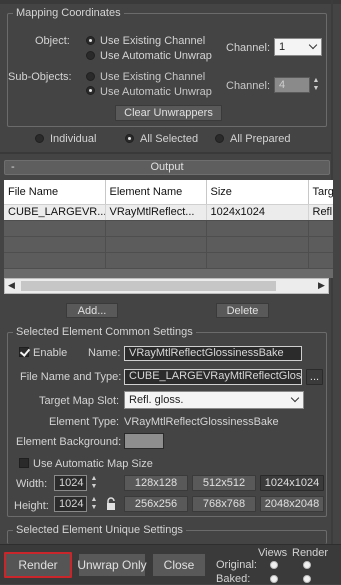 This screenshot has height=585, width=341. Describe the element at coordinates (233, 579) in the screenshot. I see `baked-label: Baked:` at that location.